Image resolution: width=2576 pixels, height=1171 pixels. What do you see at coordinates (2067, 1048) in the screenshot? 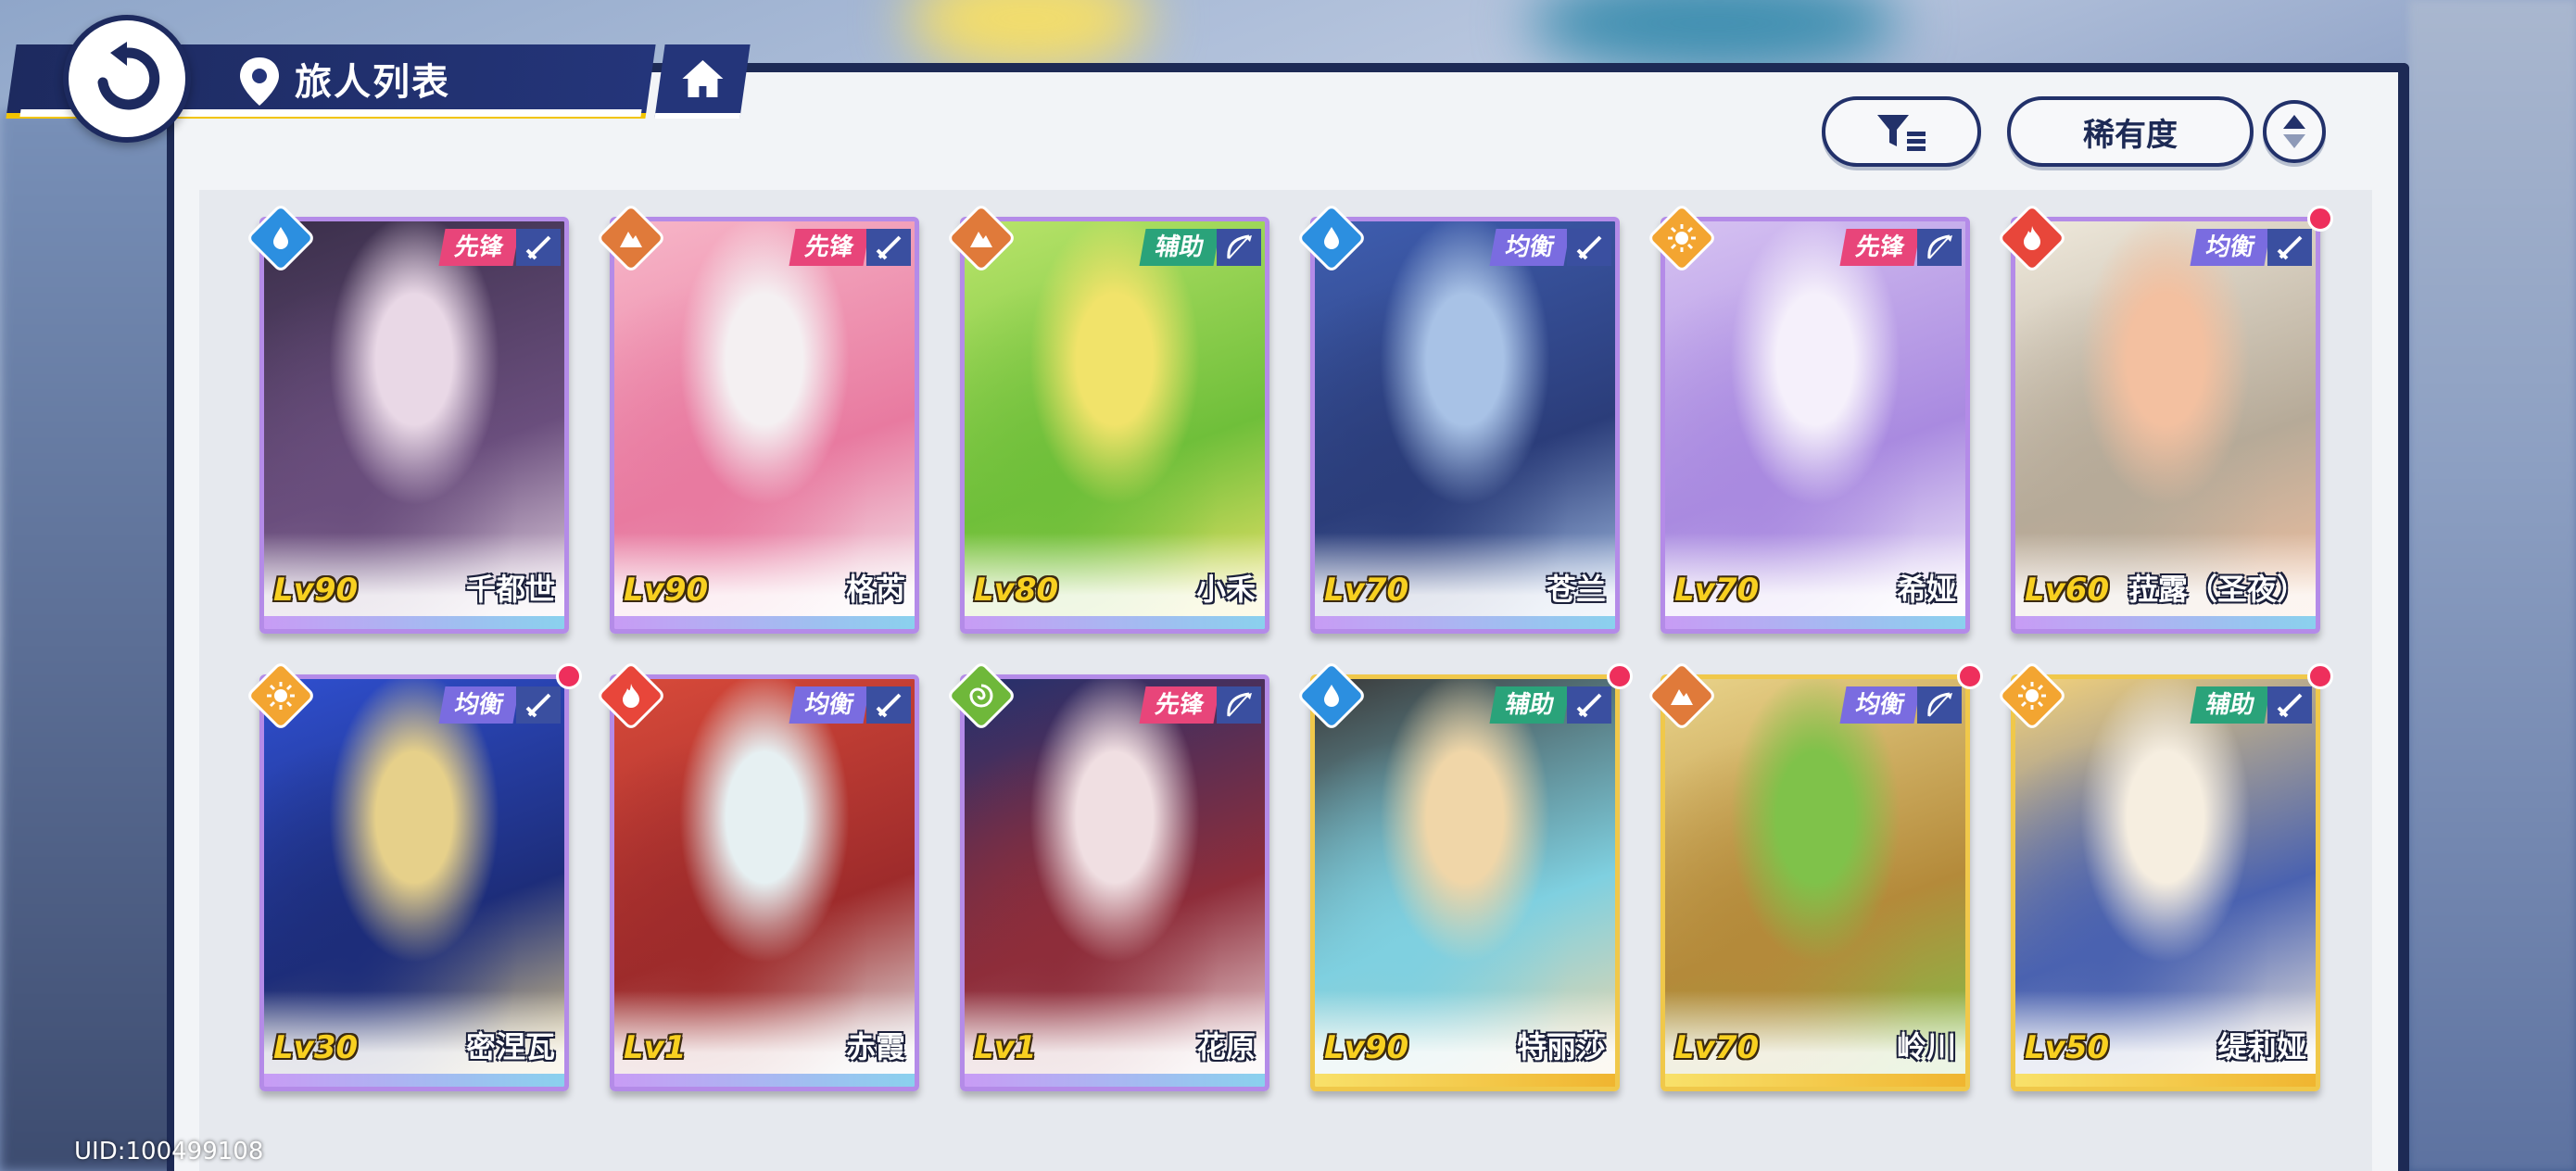
I see `character-level: Lv50` at bounding box center [2067, 1048].